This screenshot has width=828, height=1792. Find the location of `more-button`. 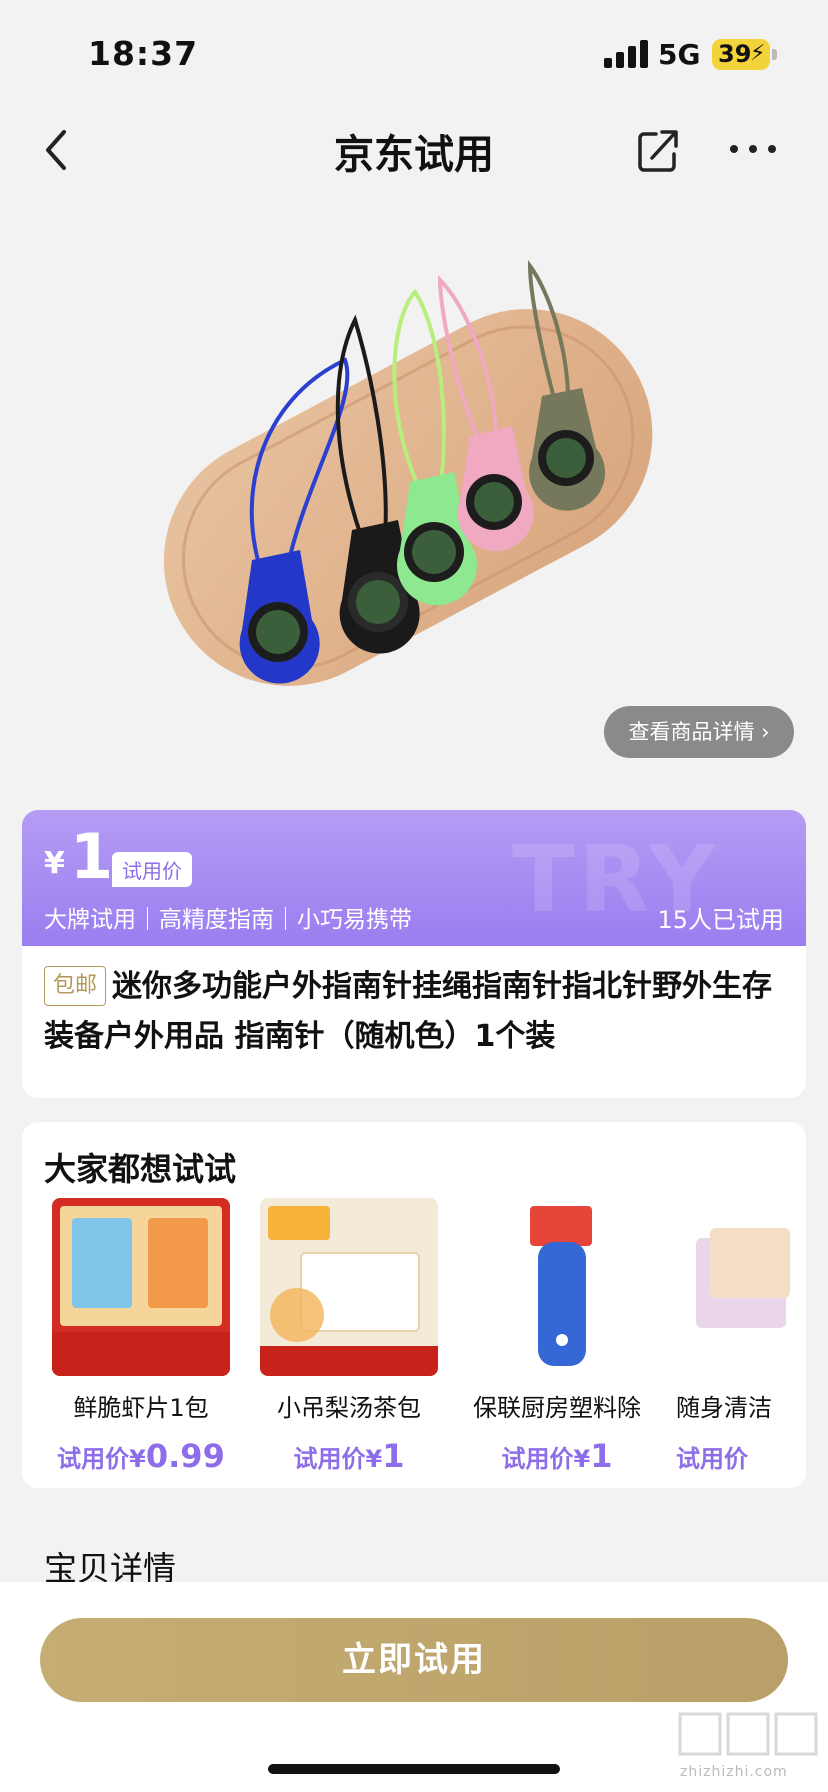

more-button is located at coordinates (753, 149).